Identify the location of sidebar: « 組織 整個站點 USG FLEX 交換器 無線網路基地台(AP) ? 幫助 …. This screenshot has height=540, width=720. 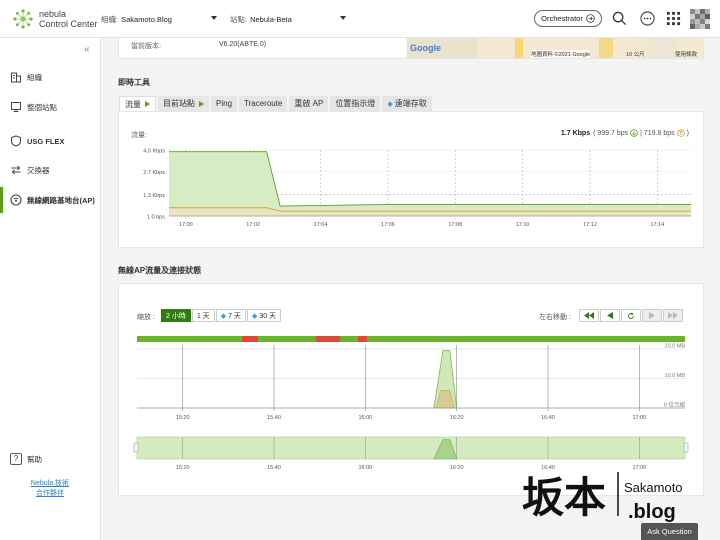
(50, 289).